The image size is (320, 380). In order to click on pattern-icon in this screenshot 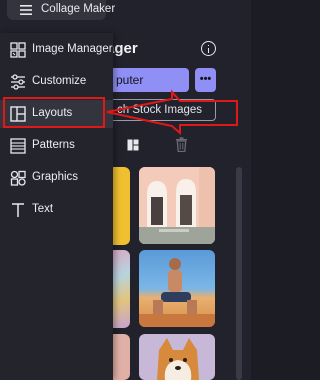, I will do `click(18, 146)`.